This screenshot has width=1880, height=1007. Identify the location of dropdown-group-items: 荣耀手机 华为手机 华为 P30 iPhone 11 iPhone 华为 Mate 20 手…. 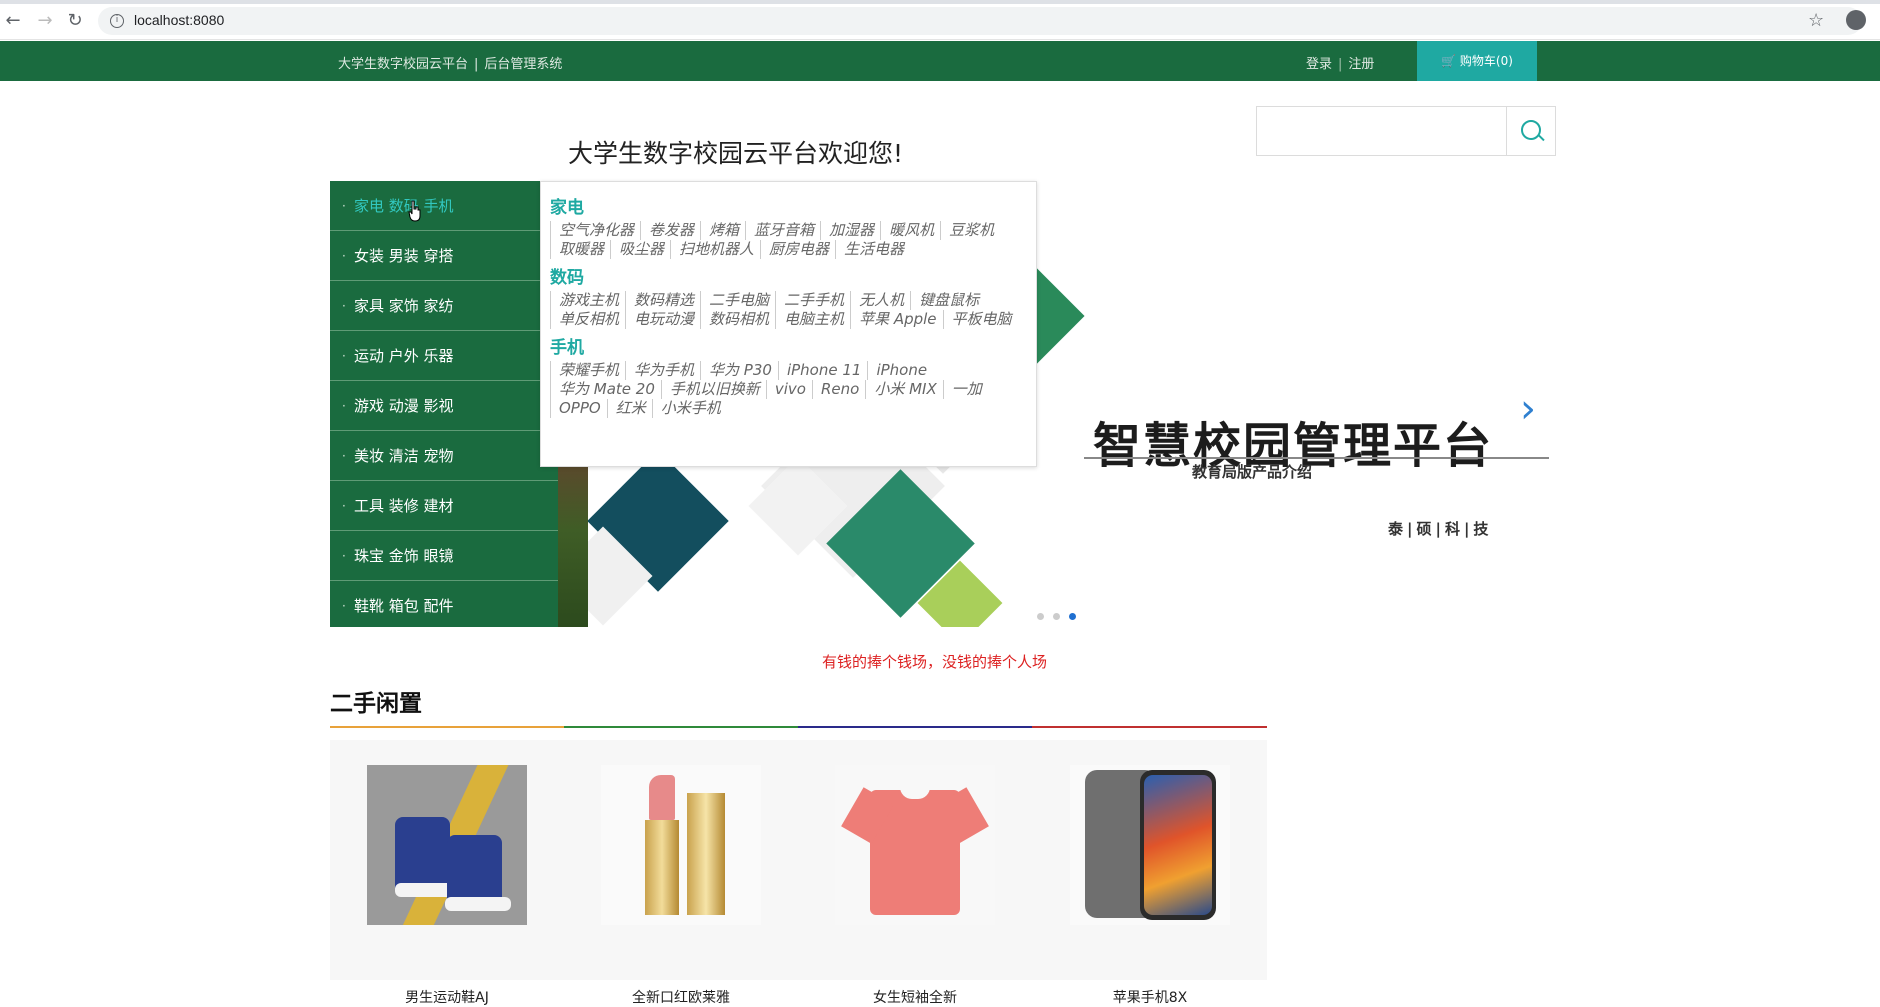
(789, 389).